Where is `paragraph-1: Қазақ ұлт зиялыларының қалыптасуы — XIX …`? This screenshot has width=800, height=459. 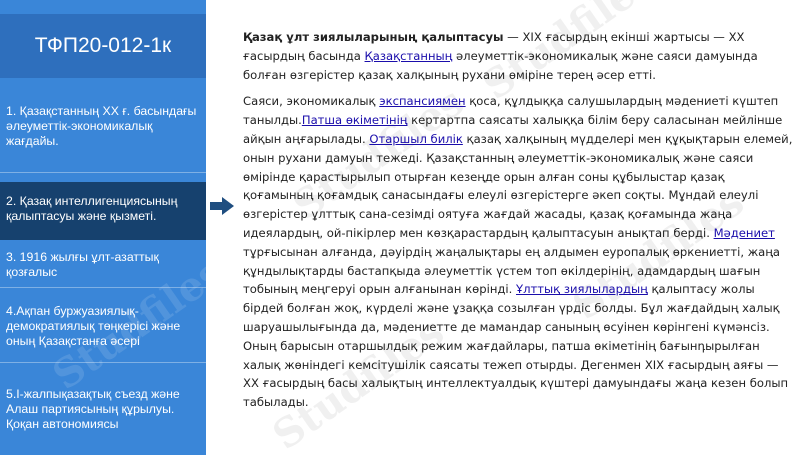 paragraph-1: Қазақ ұлт зиялыларының қалыптасуы — XIX … is located at coordinates (520, 56).